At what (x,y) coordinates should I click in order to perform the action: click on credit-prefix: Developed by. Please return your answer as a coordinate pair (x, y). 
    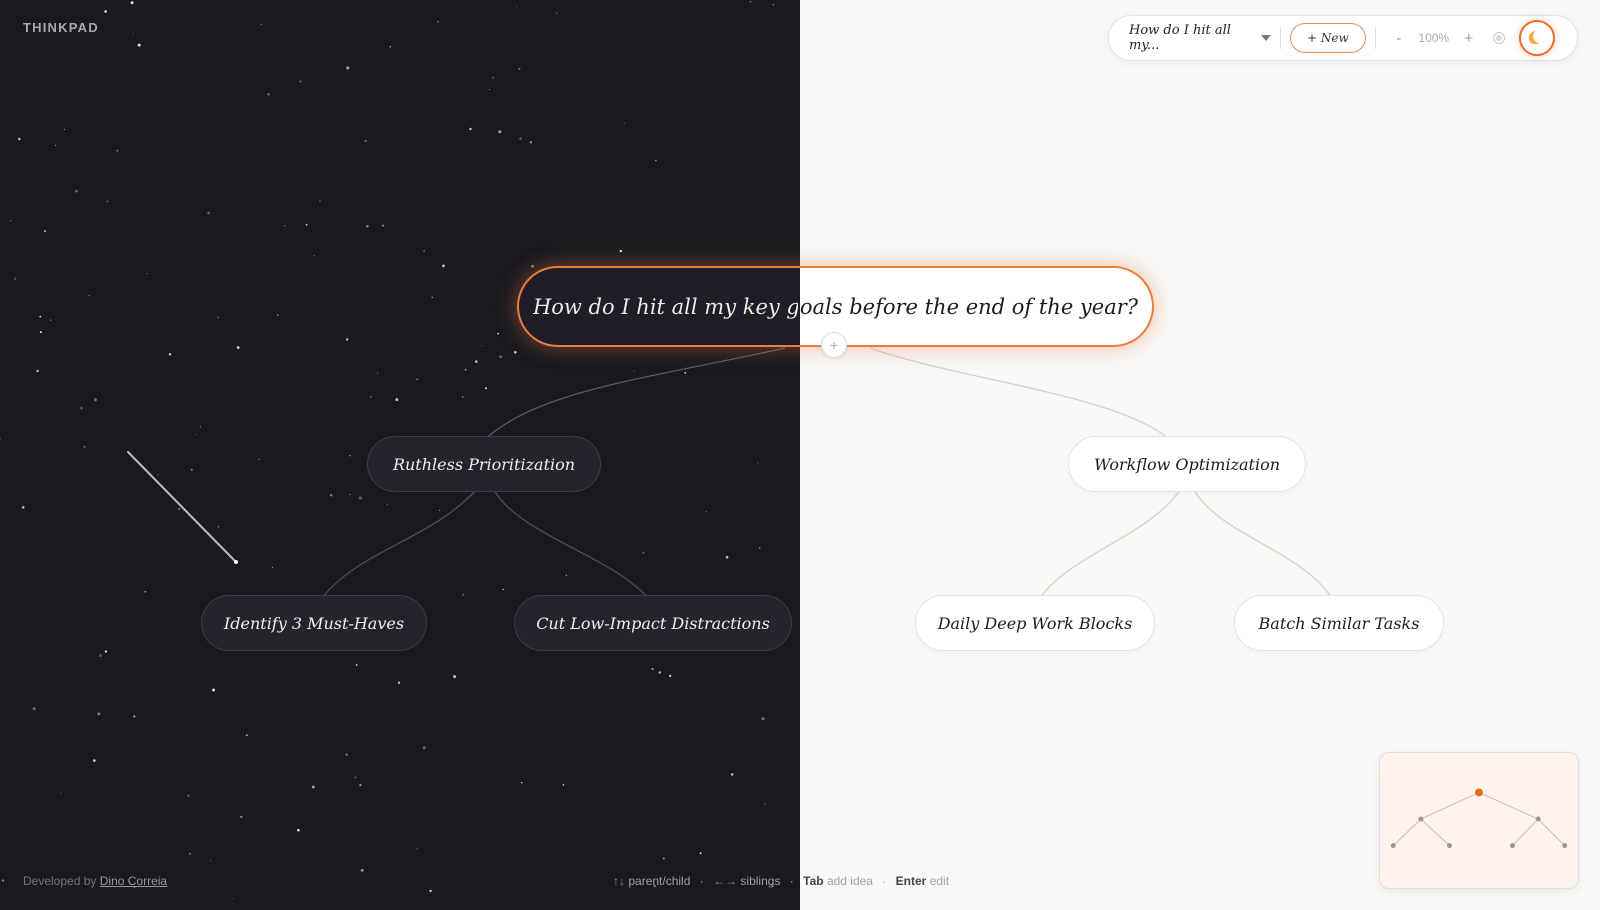
    Looking at the image, I should click on (60, 881).